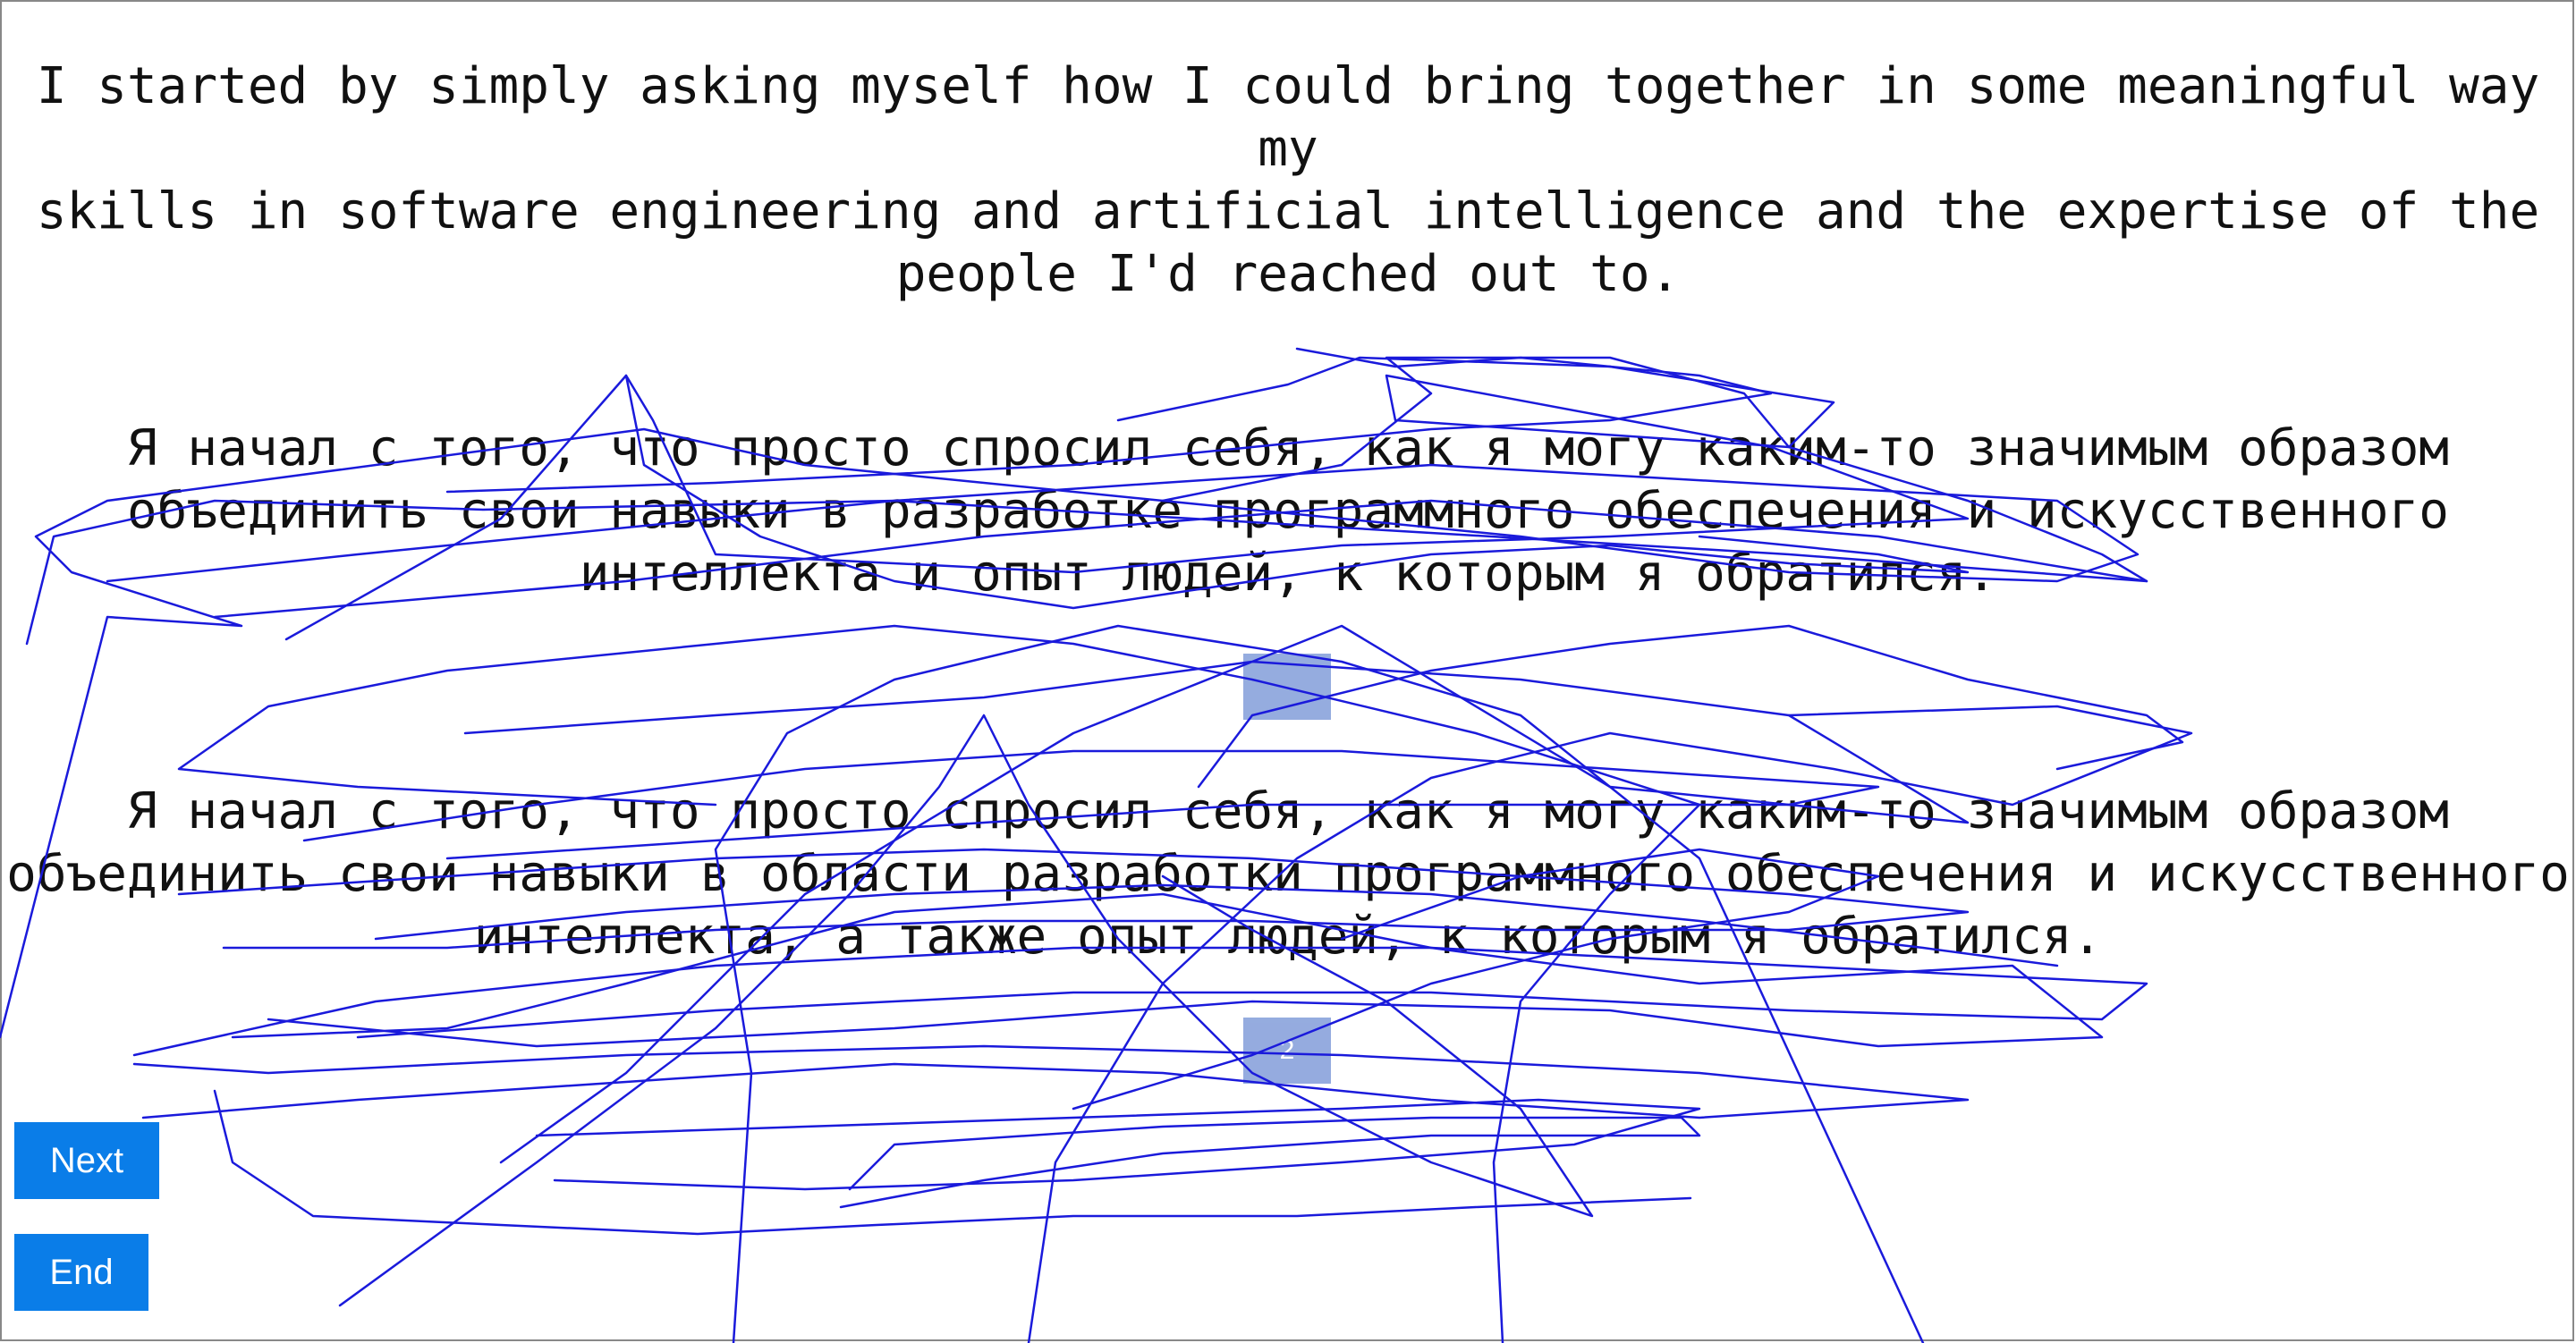 This screenshot has height=1343, width=2576. I want to click on rank-drop-box-2: 2, so click(1287, 1051).